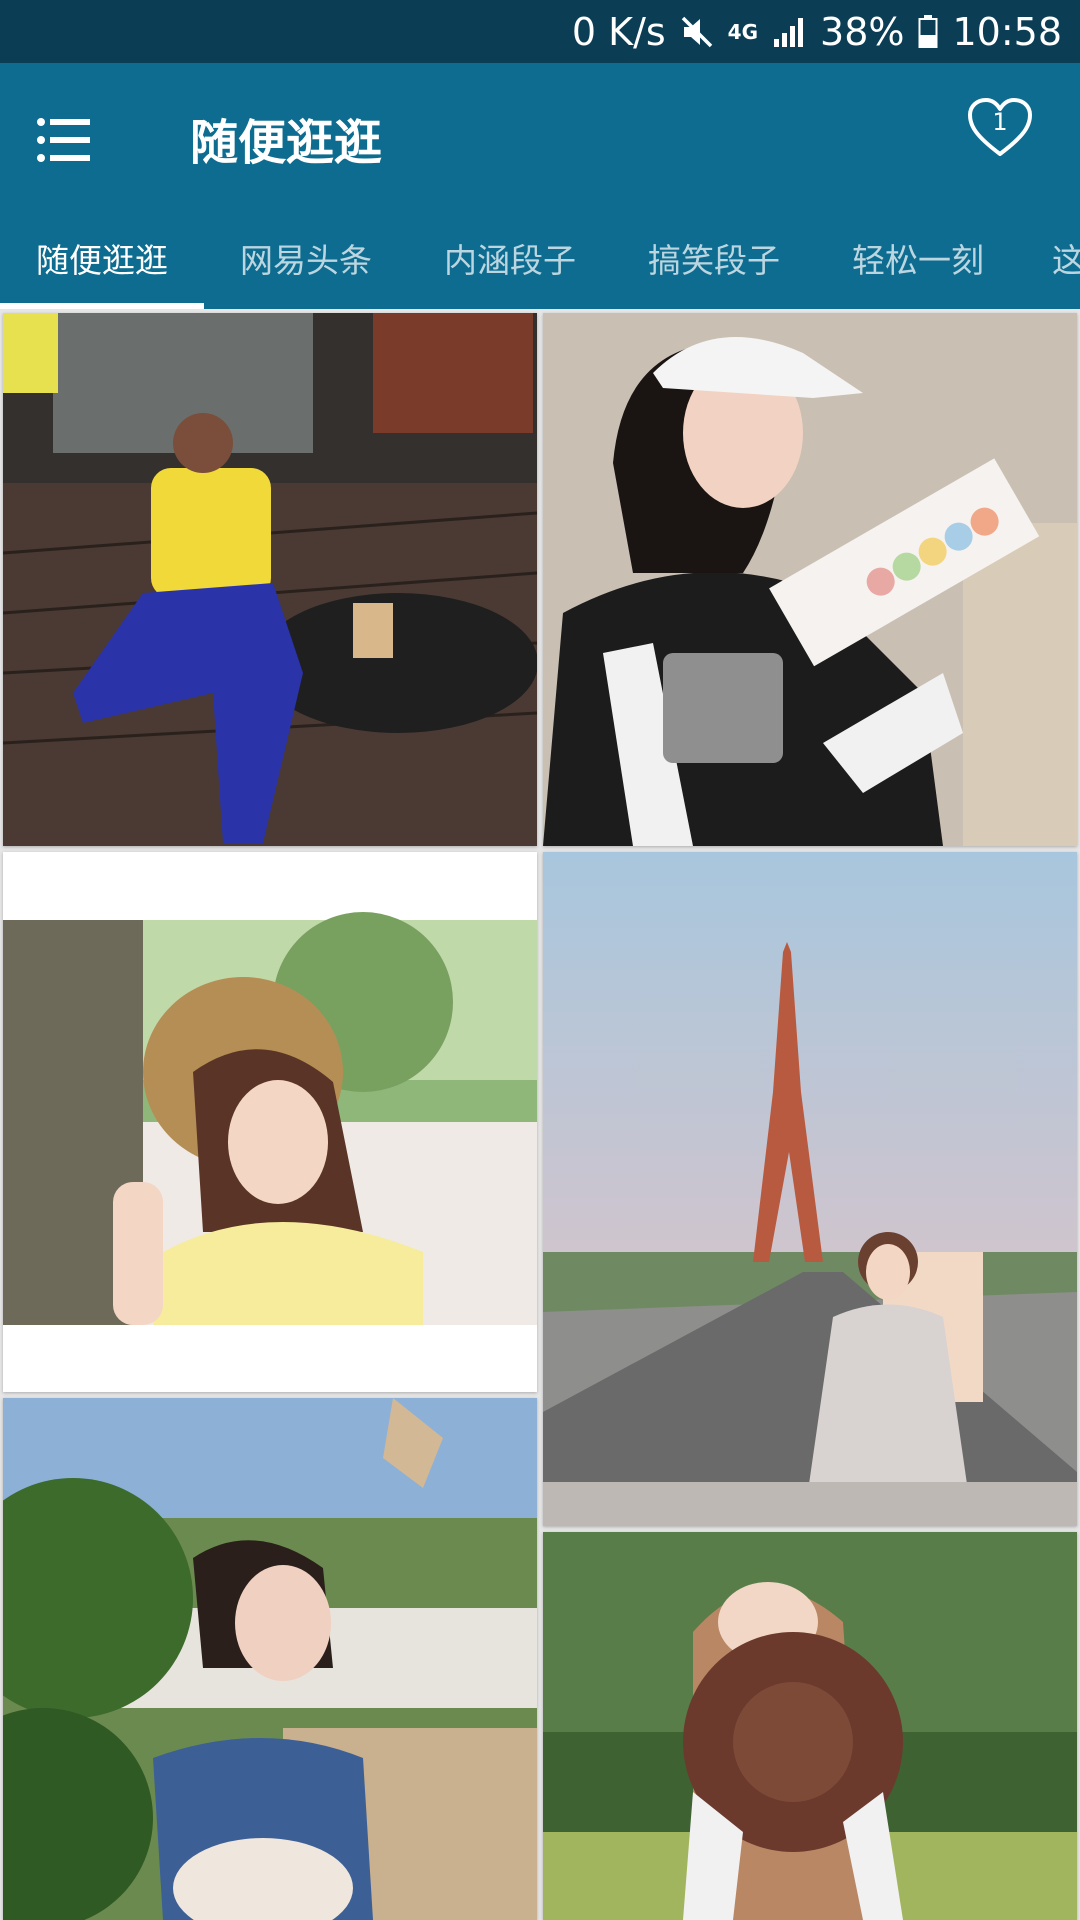  What do you see at coordinates (928, 31) in the screenshot?
I see `battery-icon` at bounding box center [928, 31].